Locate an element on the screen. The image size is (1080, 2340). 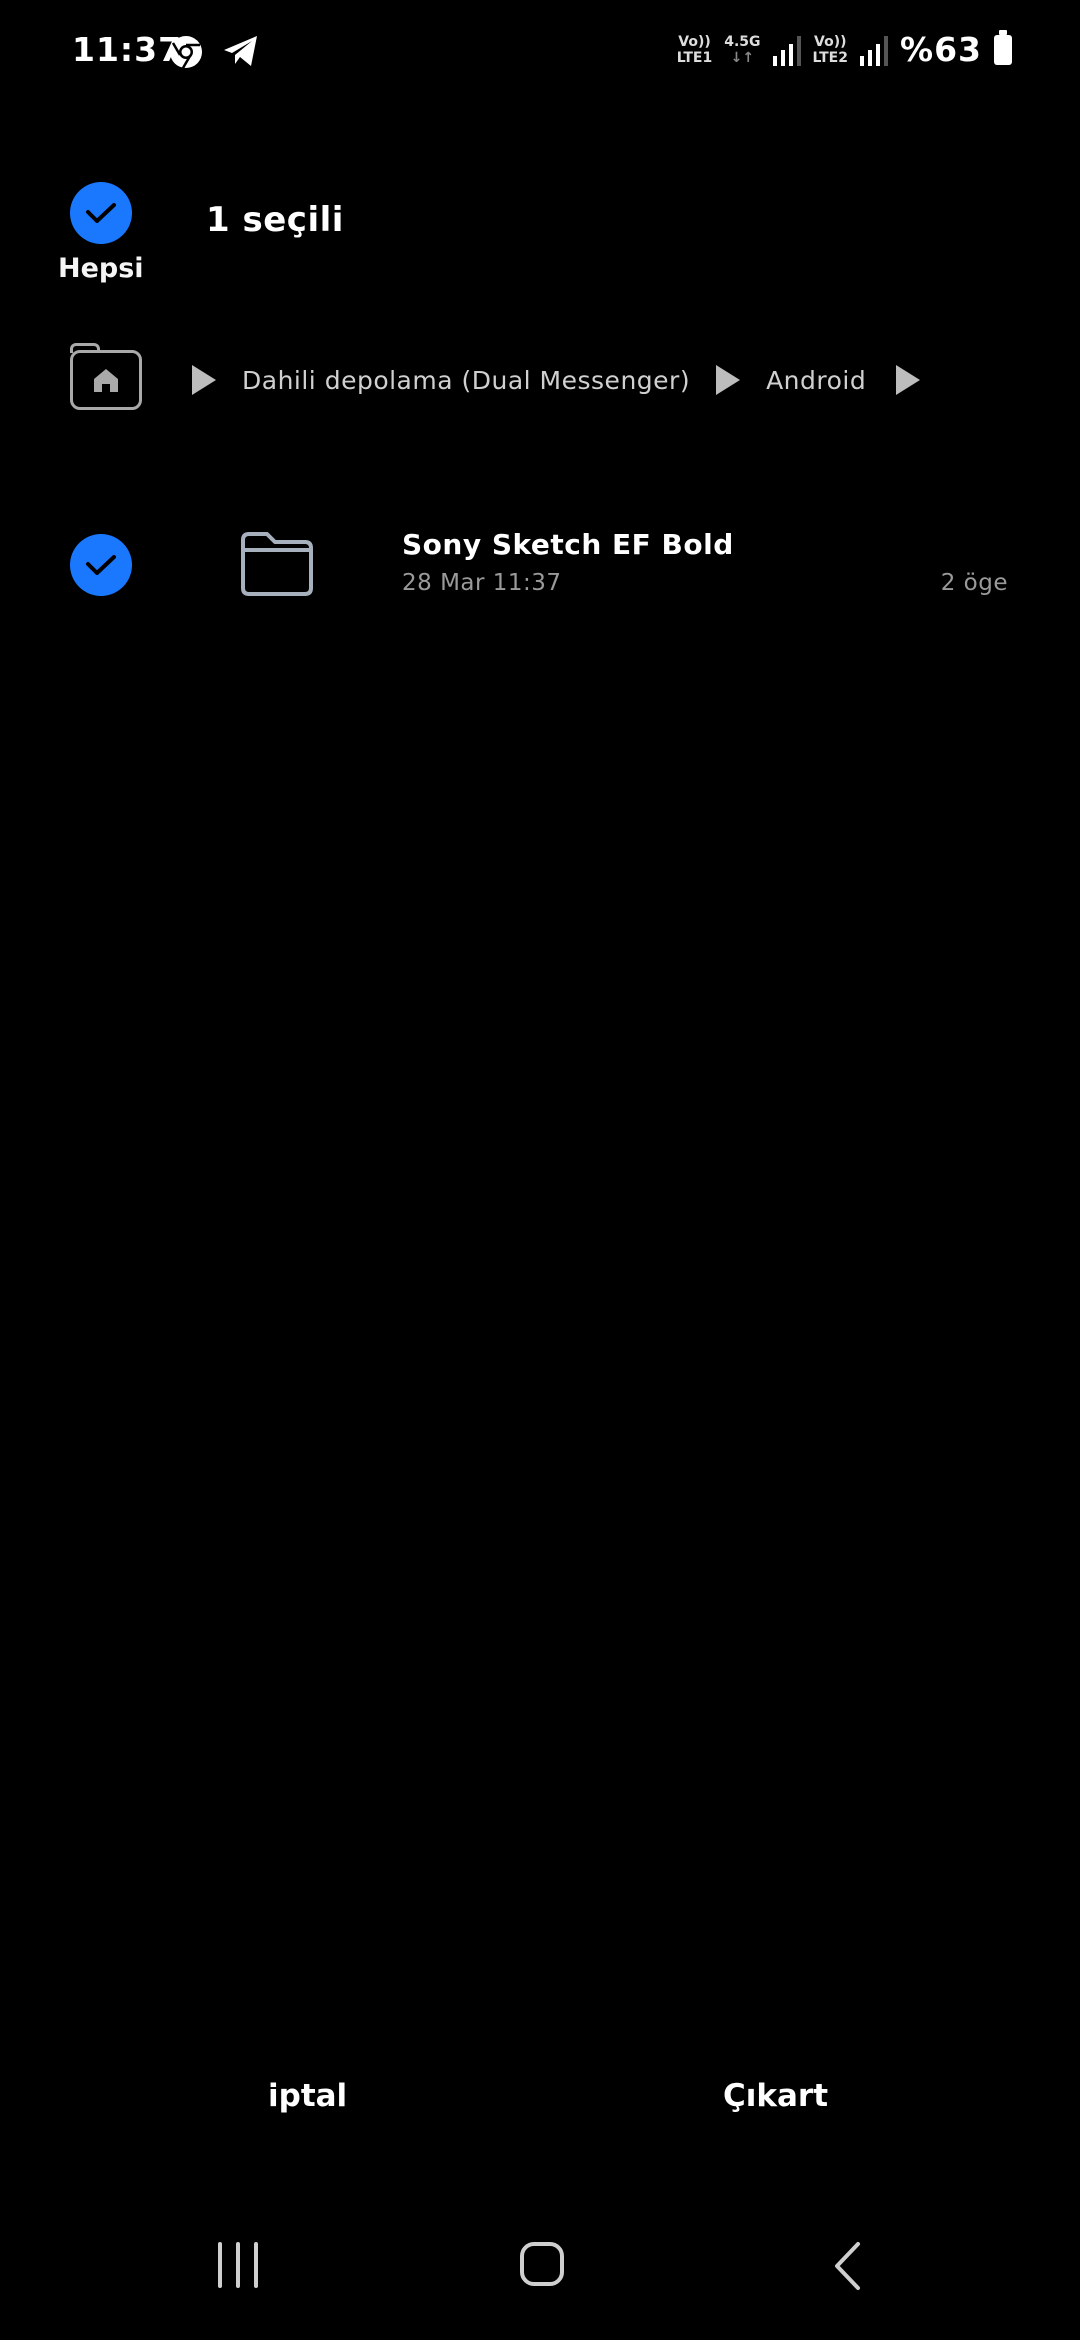
select-all-checkbox is located at coordinates (101, 213).